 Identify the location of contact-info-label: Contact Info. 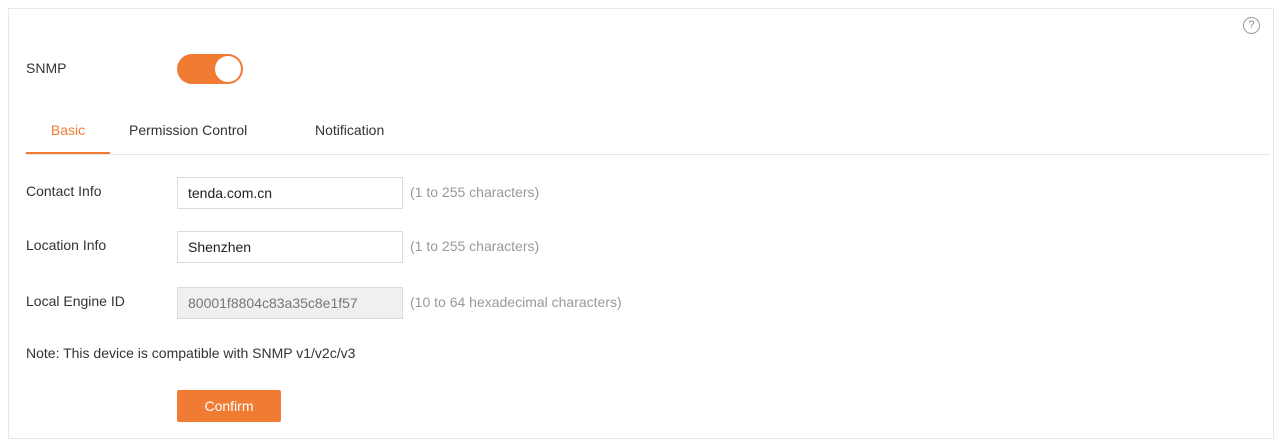
(64, 191).